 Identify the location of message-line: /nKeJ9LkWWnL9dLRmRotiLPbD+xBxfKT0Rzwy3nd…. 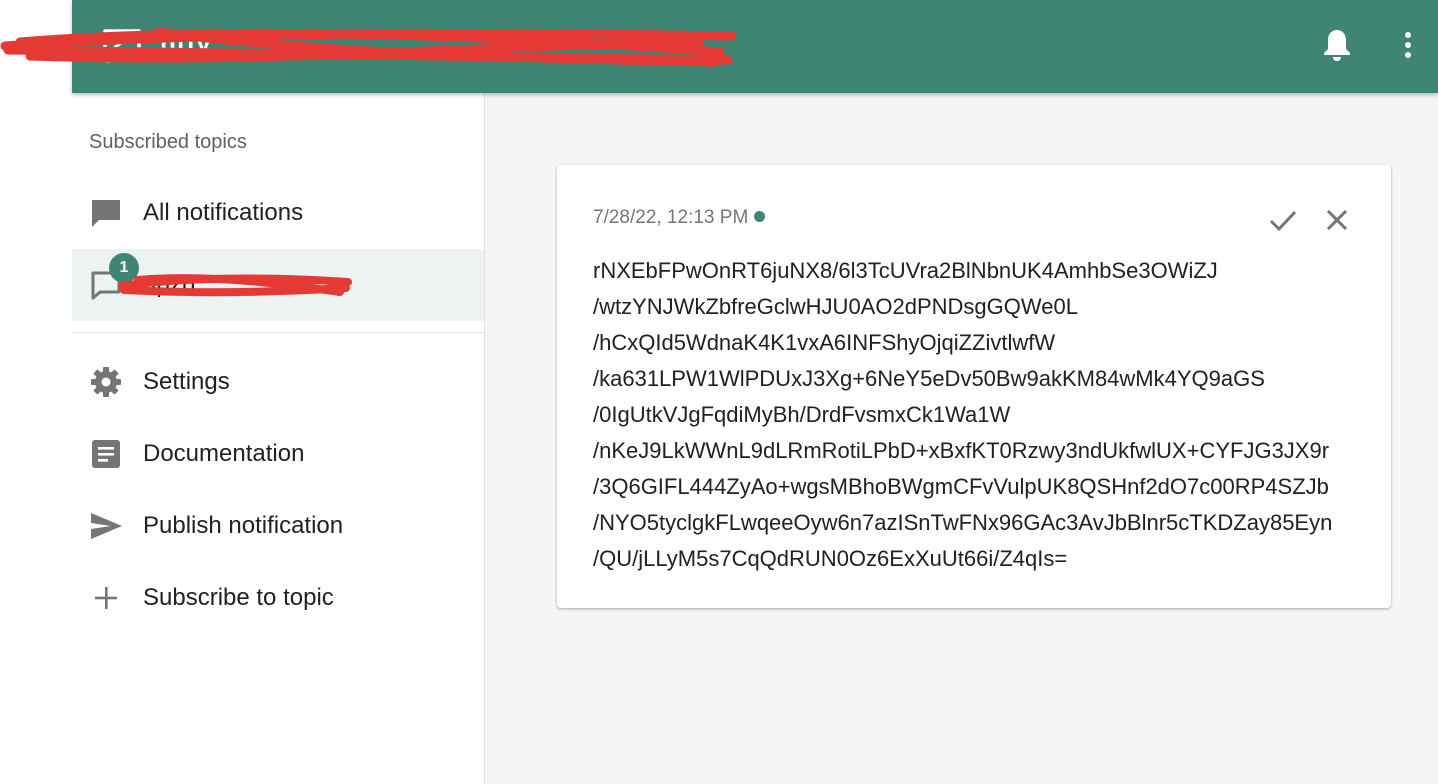
(961, 450).